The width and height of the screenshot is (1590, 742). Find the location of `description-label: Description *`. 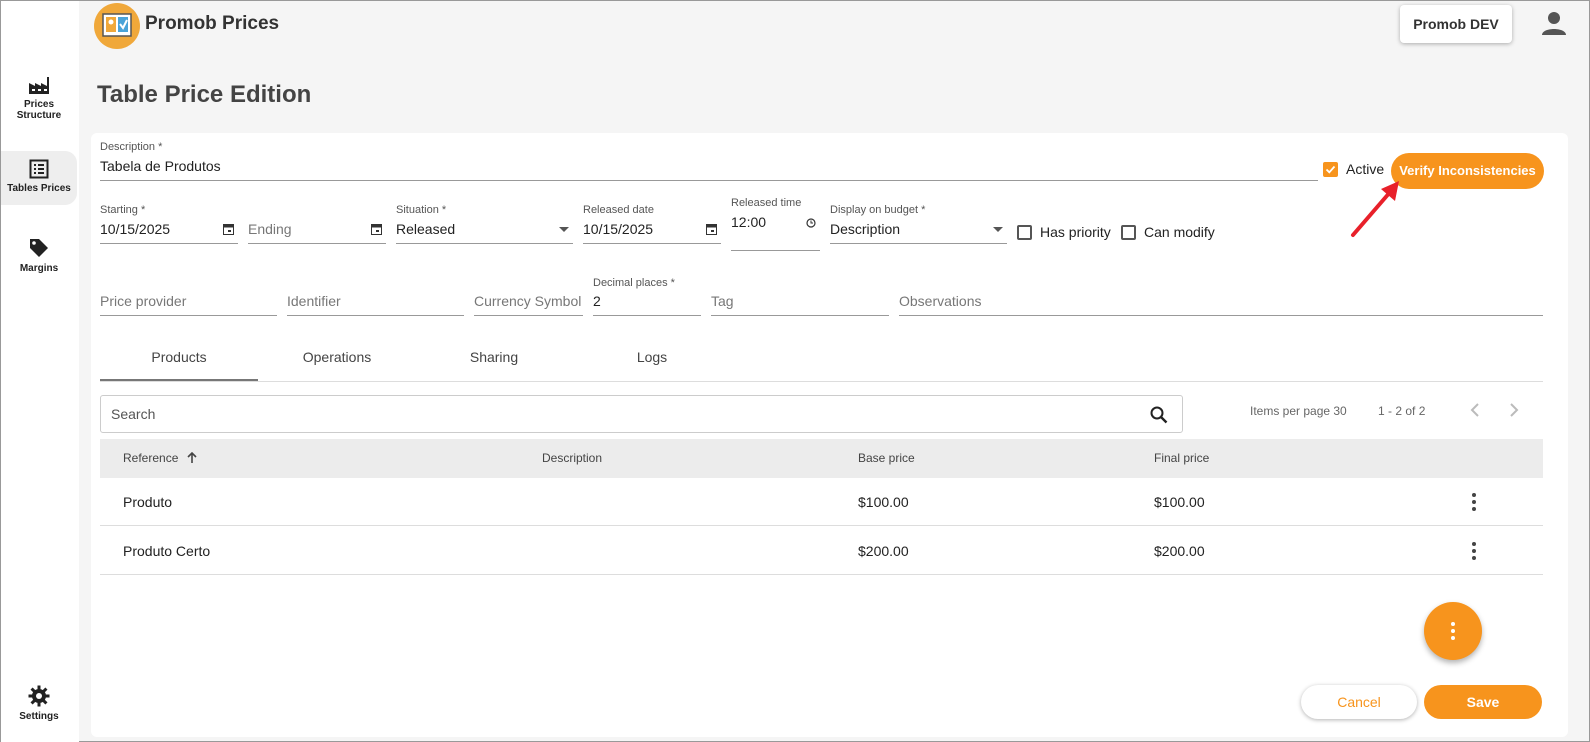

description-label: Description * is located at coordinates (131, 147).